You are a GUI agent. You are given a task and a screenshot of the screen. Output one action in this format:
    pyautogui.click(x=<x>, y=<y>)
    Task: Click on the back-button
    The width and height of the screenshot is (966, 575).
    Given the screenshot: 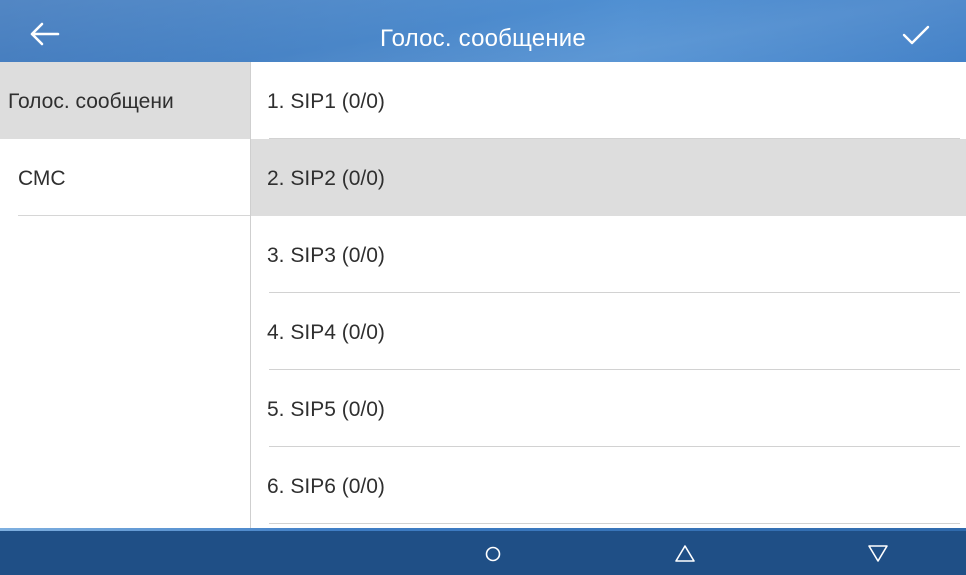 What is the action you would take?
    pyautogui.click(x=46, y=34)
    